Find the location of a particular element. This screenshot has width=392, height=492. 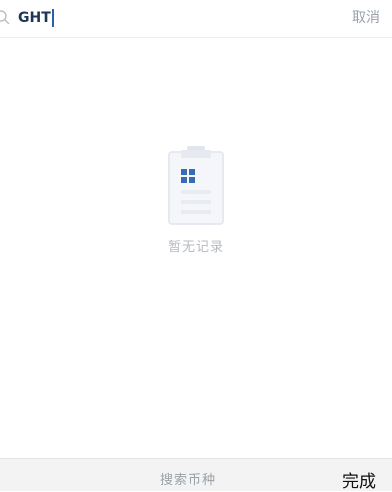

empty-message: 暂无记录 is located at coordinates (195, 247).